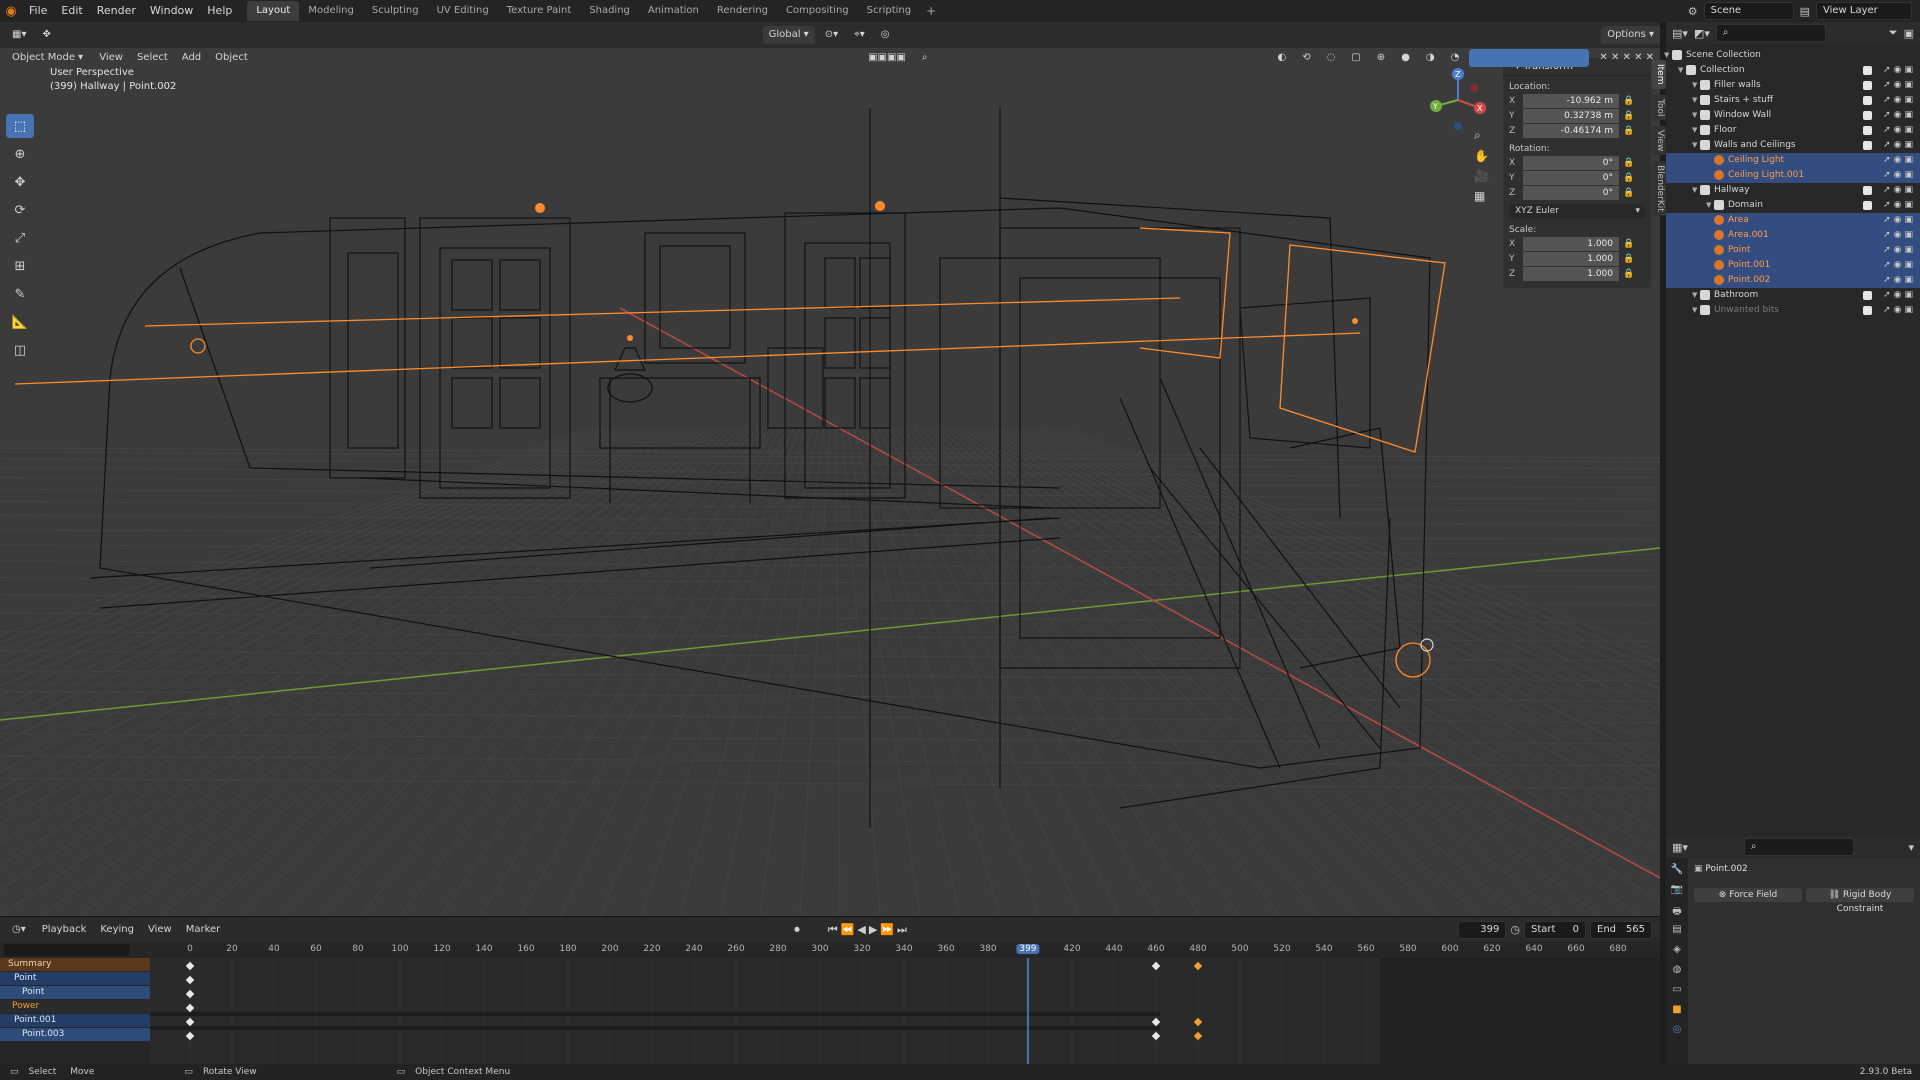 The width and height of the screenshot is (1920, 1080). What do you see at coordinates (1458, 101) in the screenshot?
I see `navigation-gizmo: Z X Y` at bounding box center [1458, 101].